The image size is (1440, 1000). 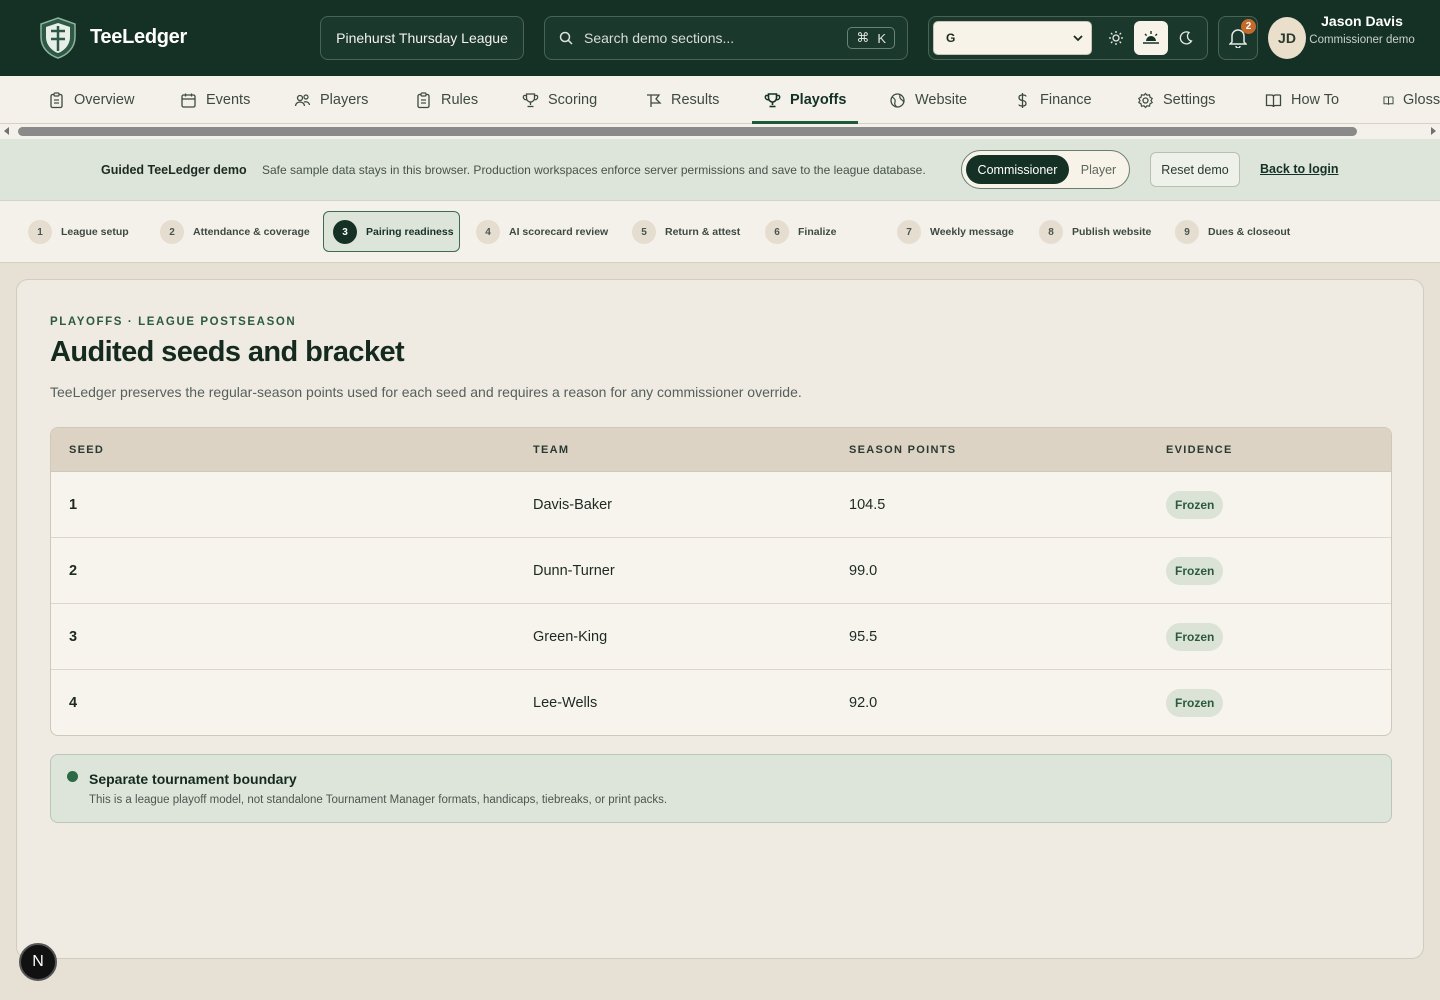 I want to click on table-header: SEED TEAM SEASON POINTS EVIDENCE, so click(x=721, y=450).